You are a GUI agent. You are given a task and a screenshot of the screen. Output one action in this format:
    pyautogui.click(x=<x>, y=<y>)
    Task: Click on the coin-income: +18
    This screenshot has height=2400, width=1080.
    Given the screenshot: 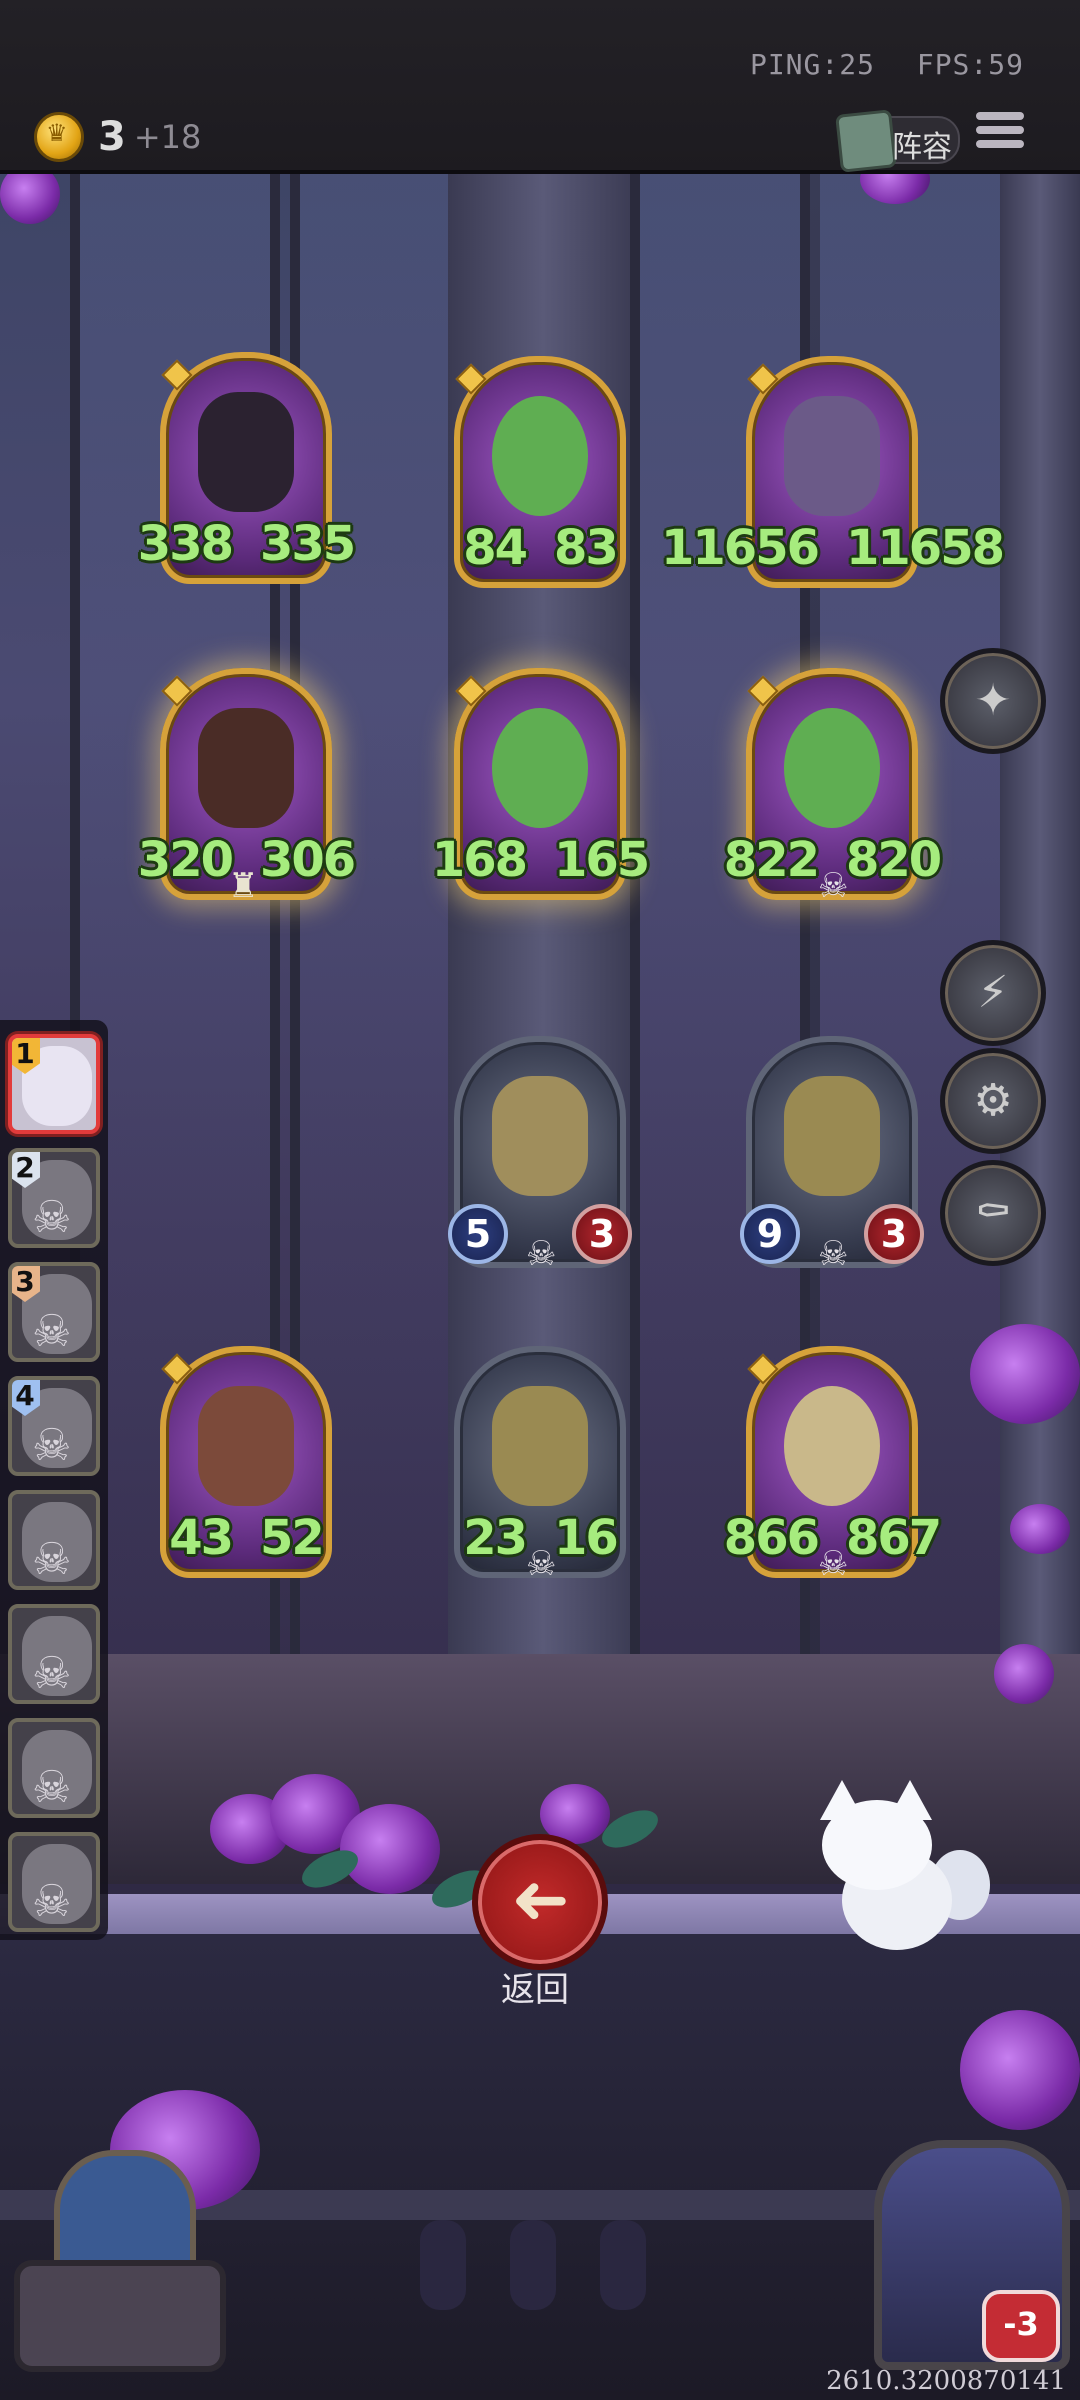 What is the action you would take?
    pyautogui.click(x=167, y=137)
    